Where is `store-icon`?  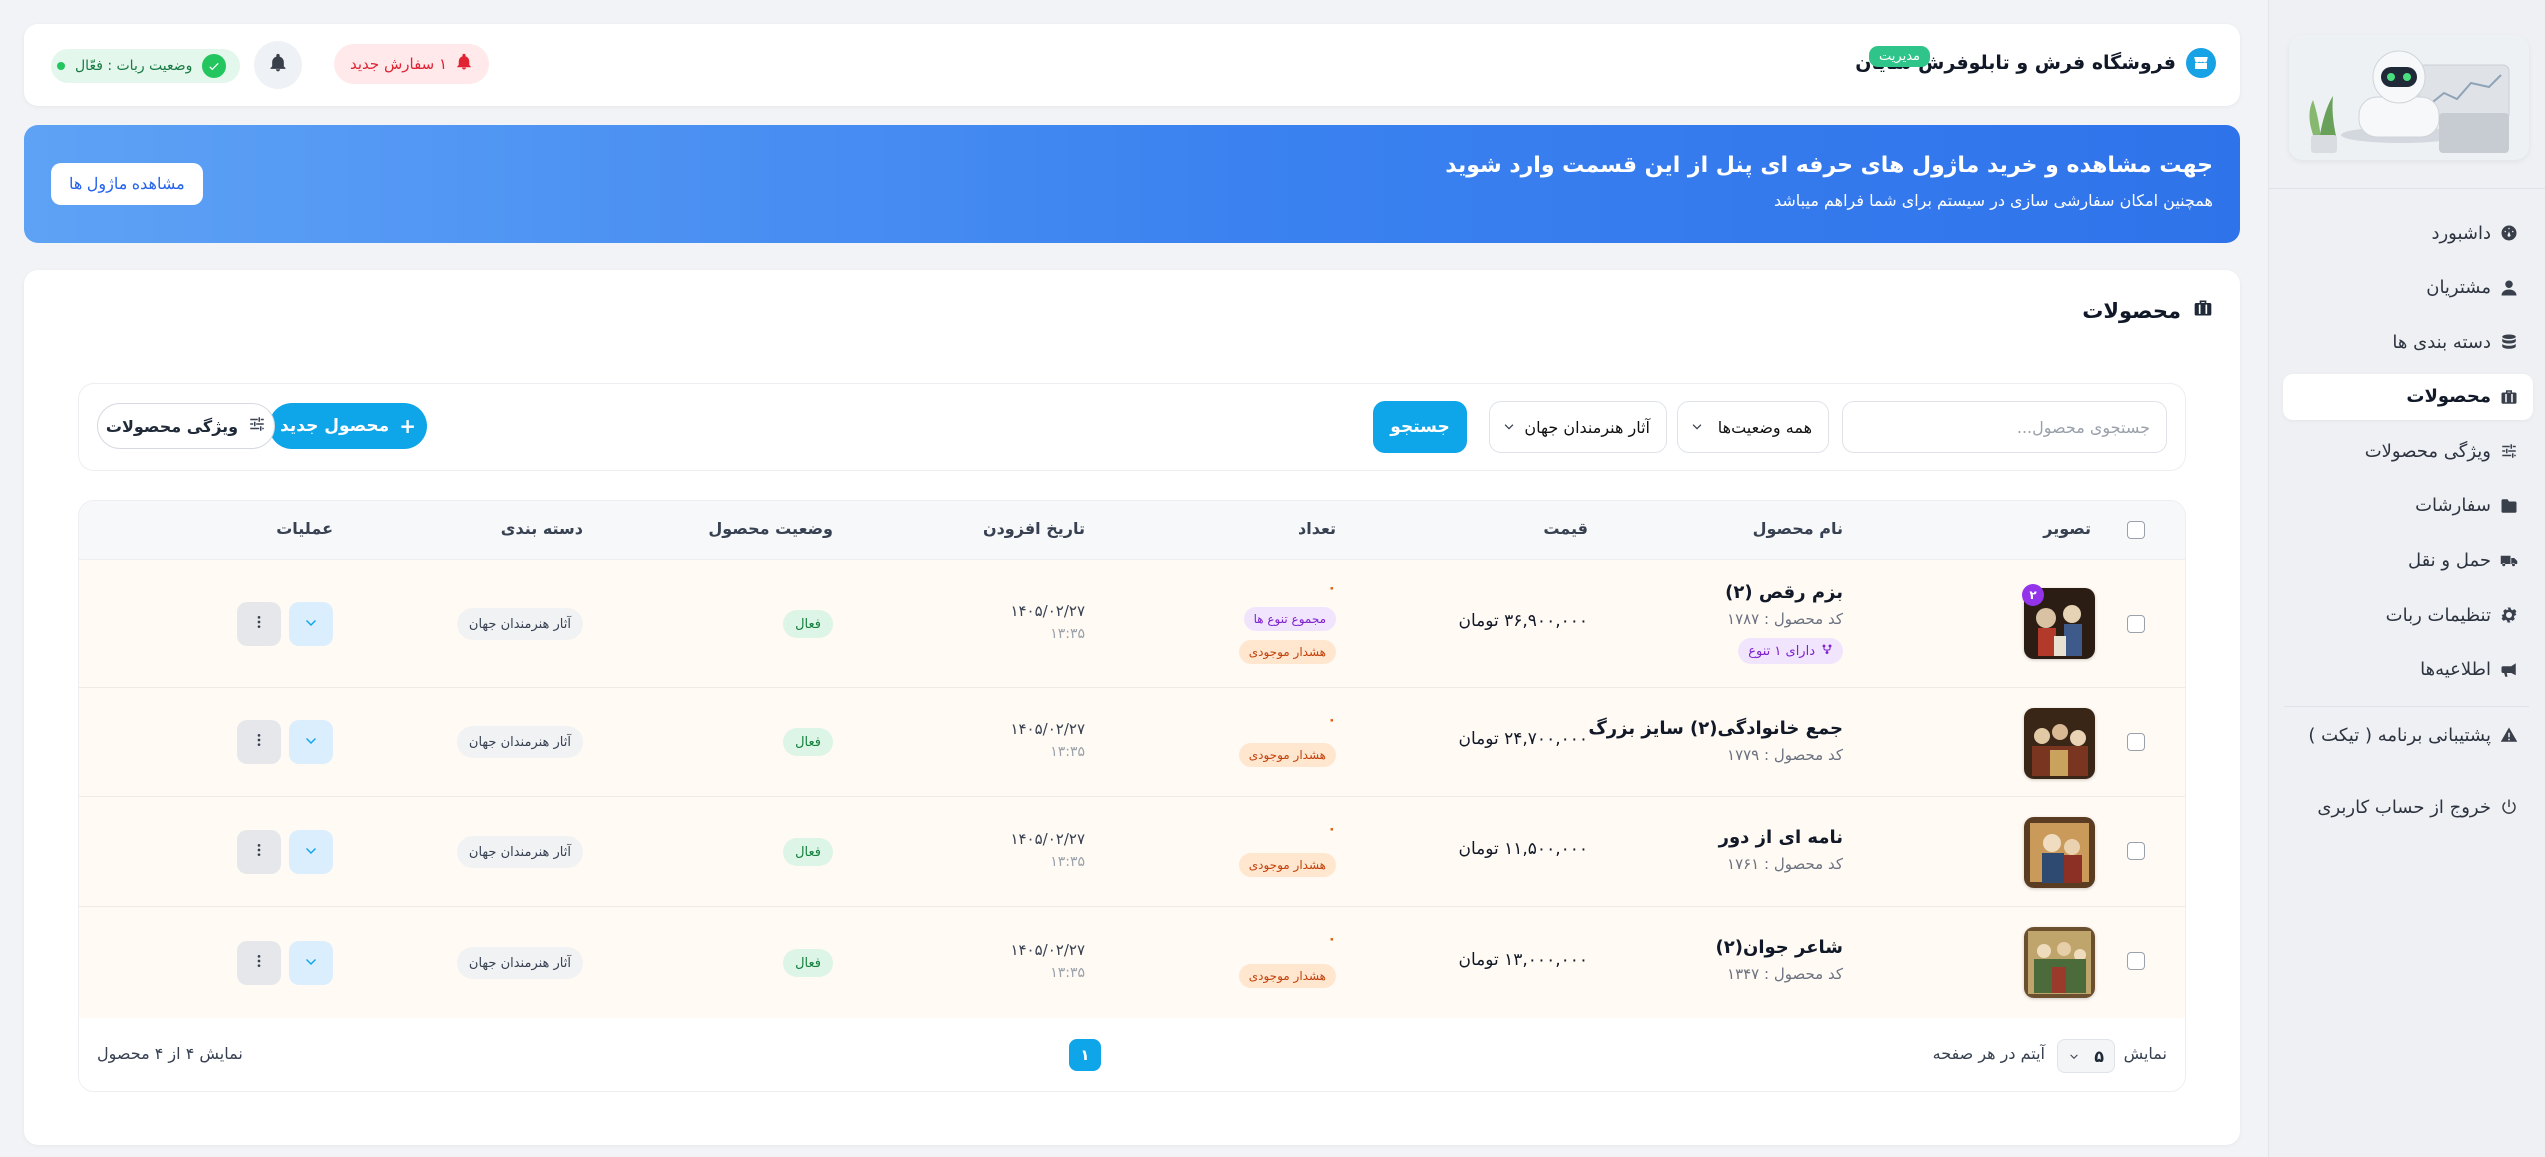 store-icon is located at coordinates (2201, 63).